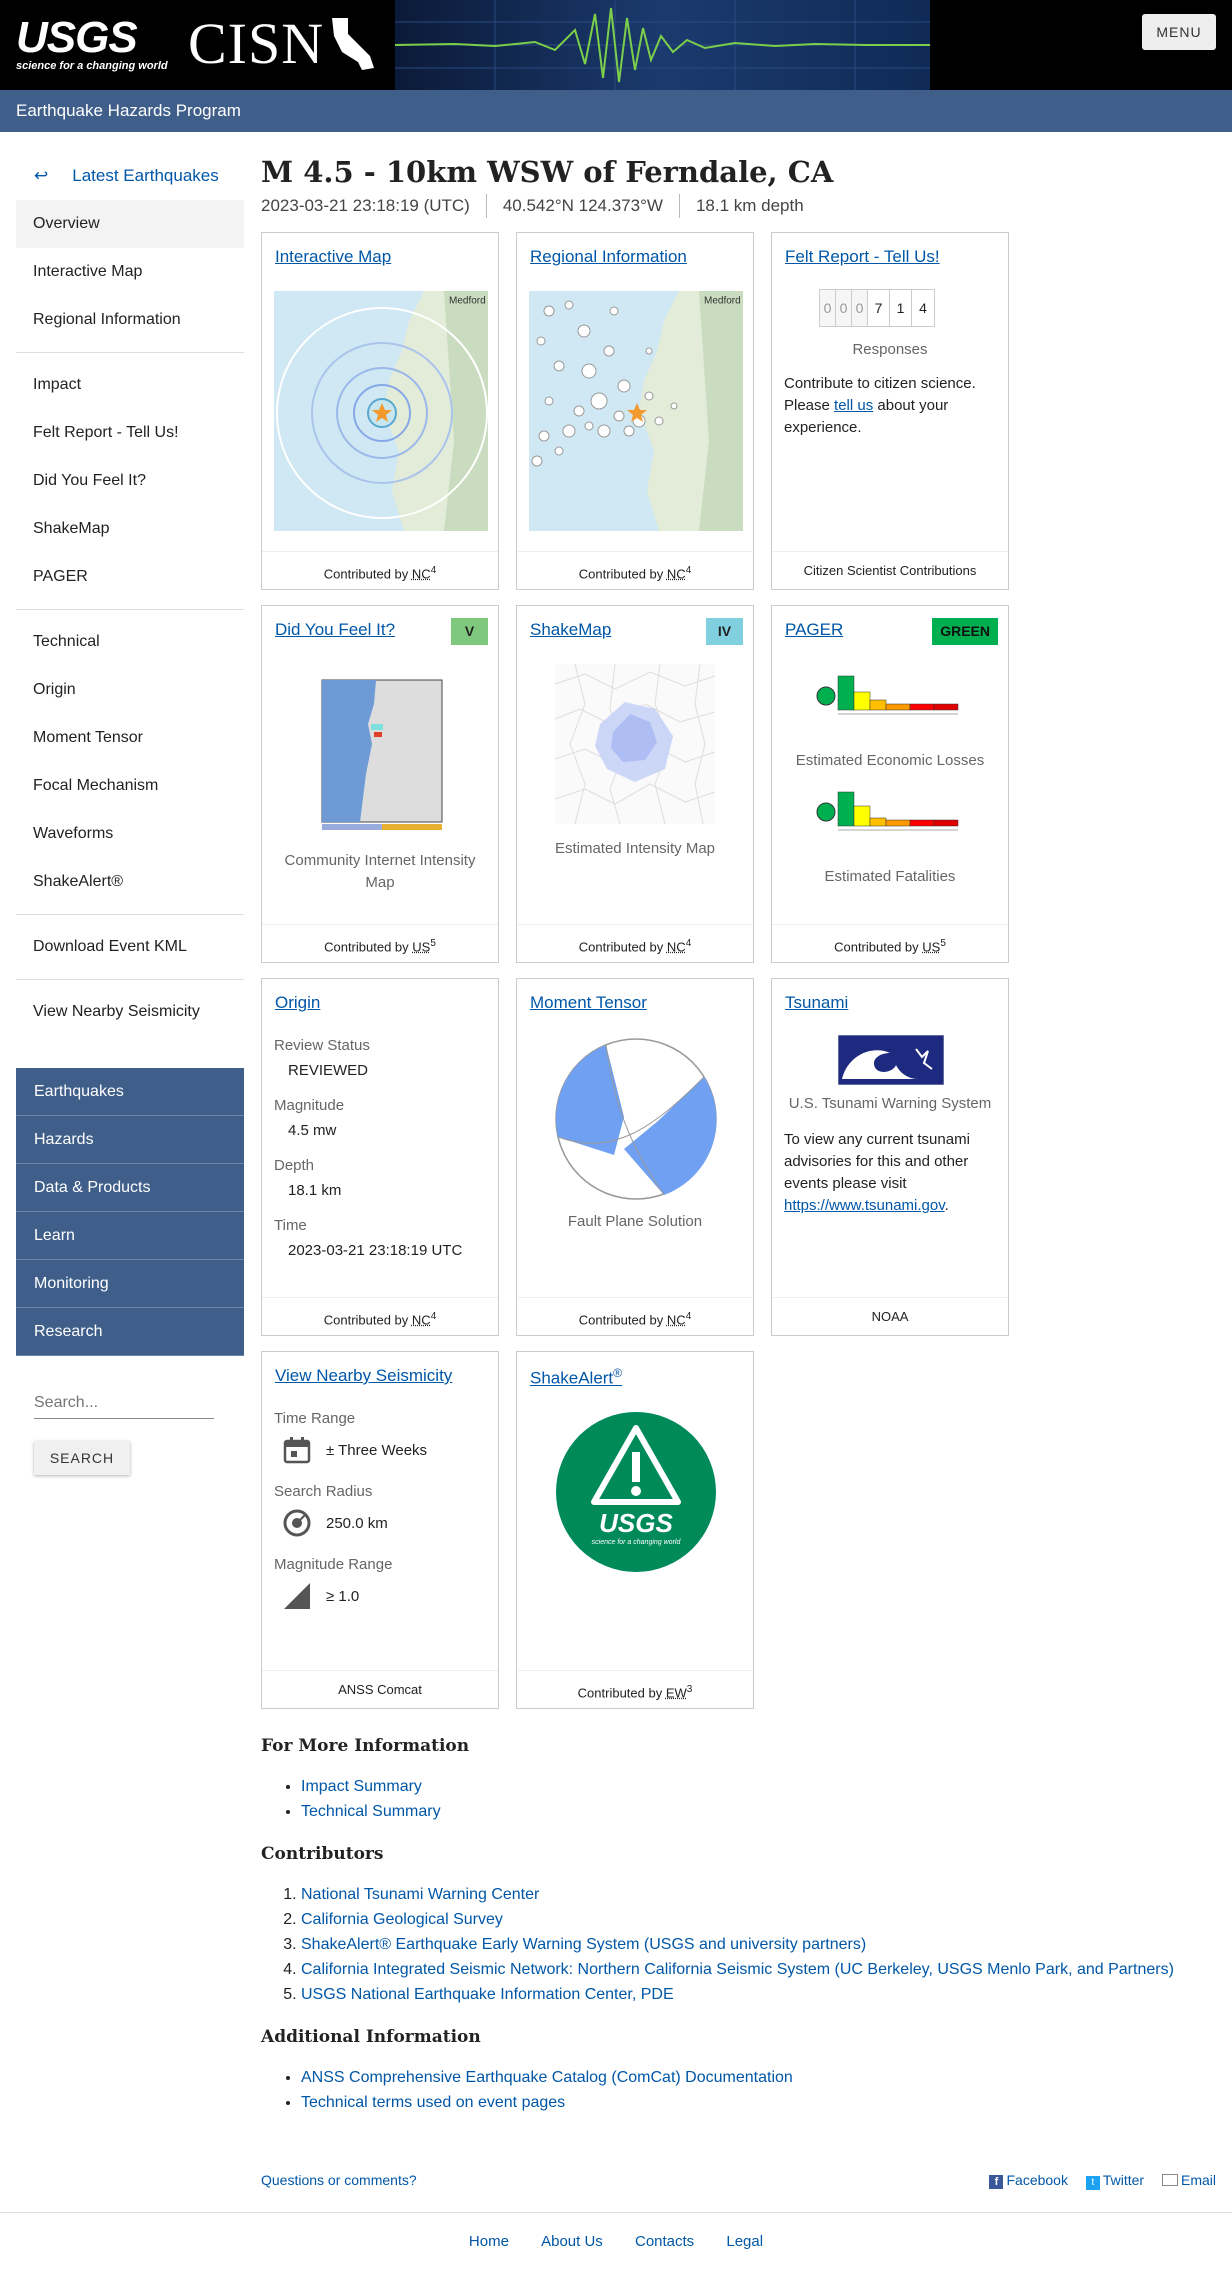 The height and width of the screenshot is (2281, 1232). What do you see at coordinates (864, 1205) in the screenshot?
I see `tsunami-gov-link: https://www.tsunami.gov` at bounding box center [864, 1205].